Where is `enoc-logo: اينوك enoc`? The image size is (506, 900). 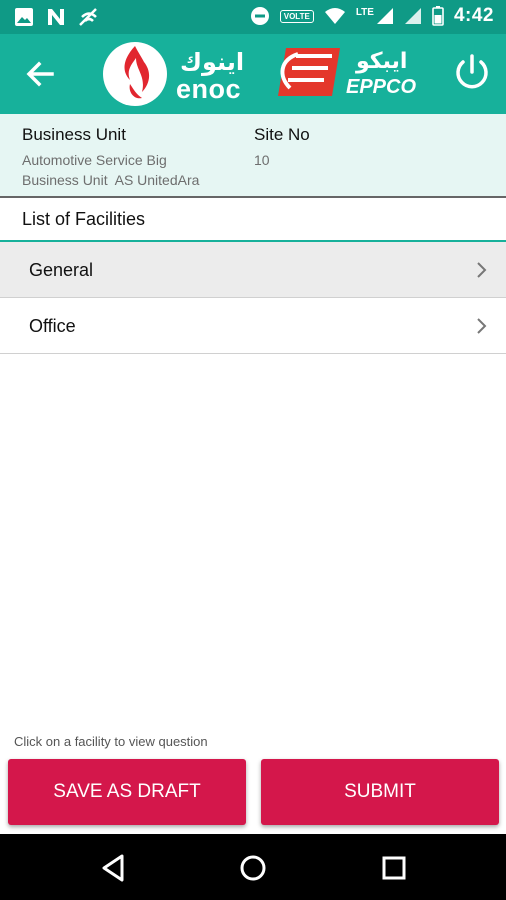 enoc-logo: اينوك enoc is located at coordinates (177, 74).